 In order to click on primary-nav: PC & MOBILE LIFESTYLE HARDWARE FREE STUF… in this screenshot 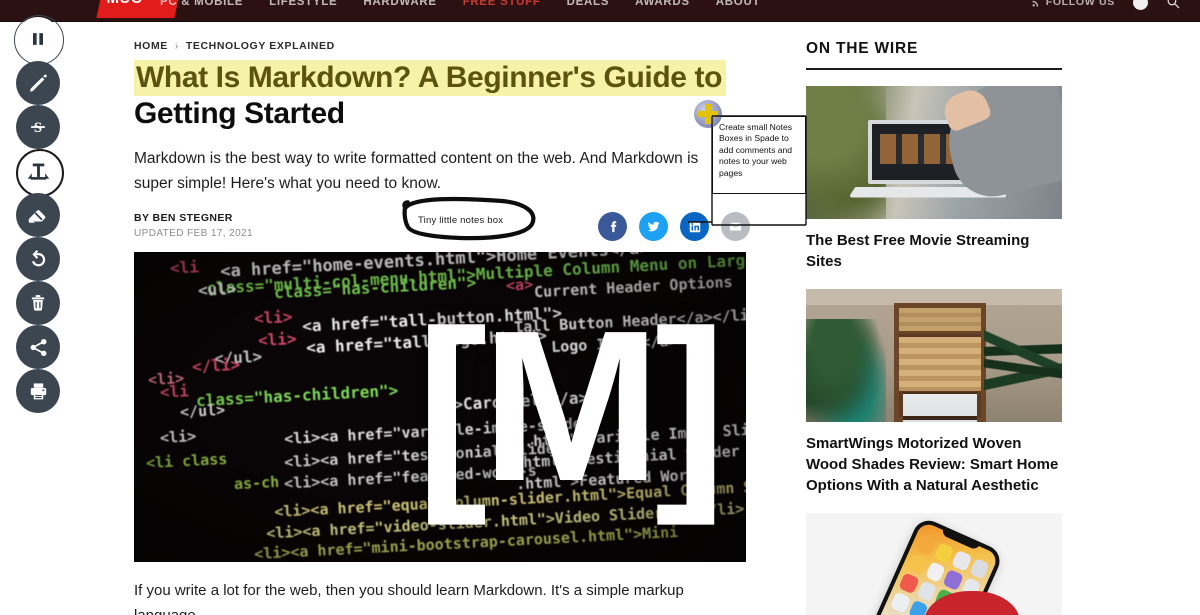, I will do `click(460, 6)`.